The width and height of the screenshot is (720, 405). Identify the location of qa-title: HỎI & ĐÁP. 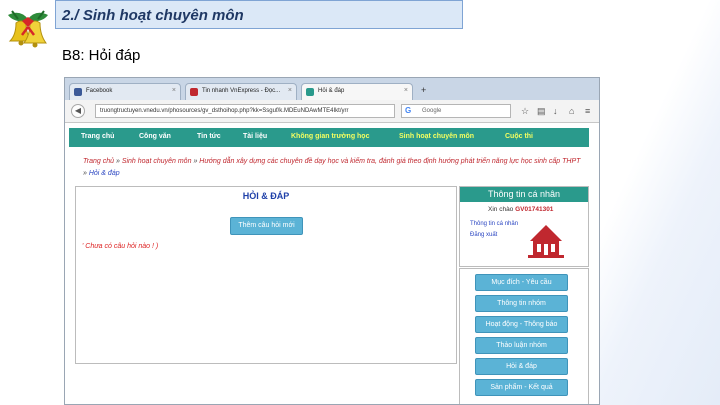
(266, 196).